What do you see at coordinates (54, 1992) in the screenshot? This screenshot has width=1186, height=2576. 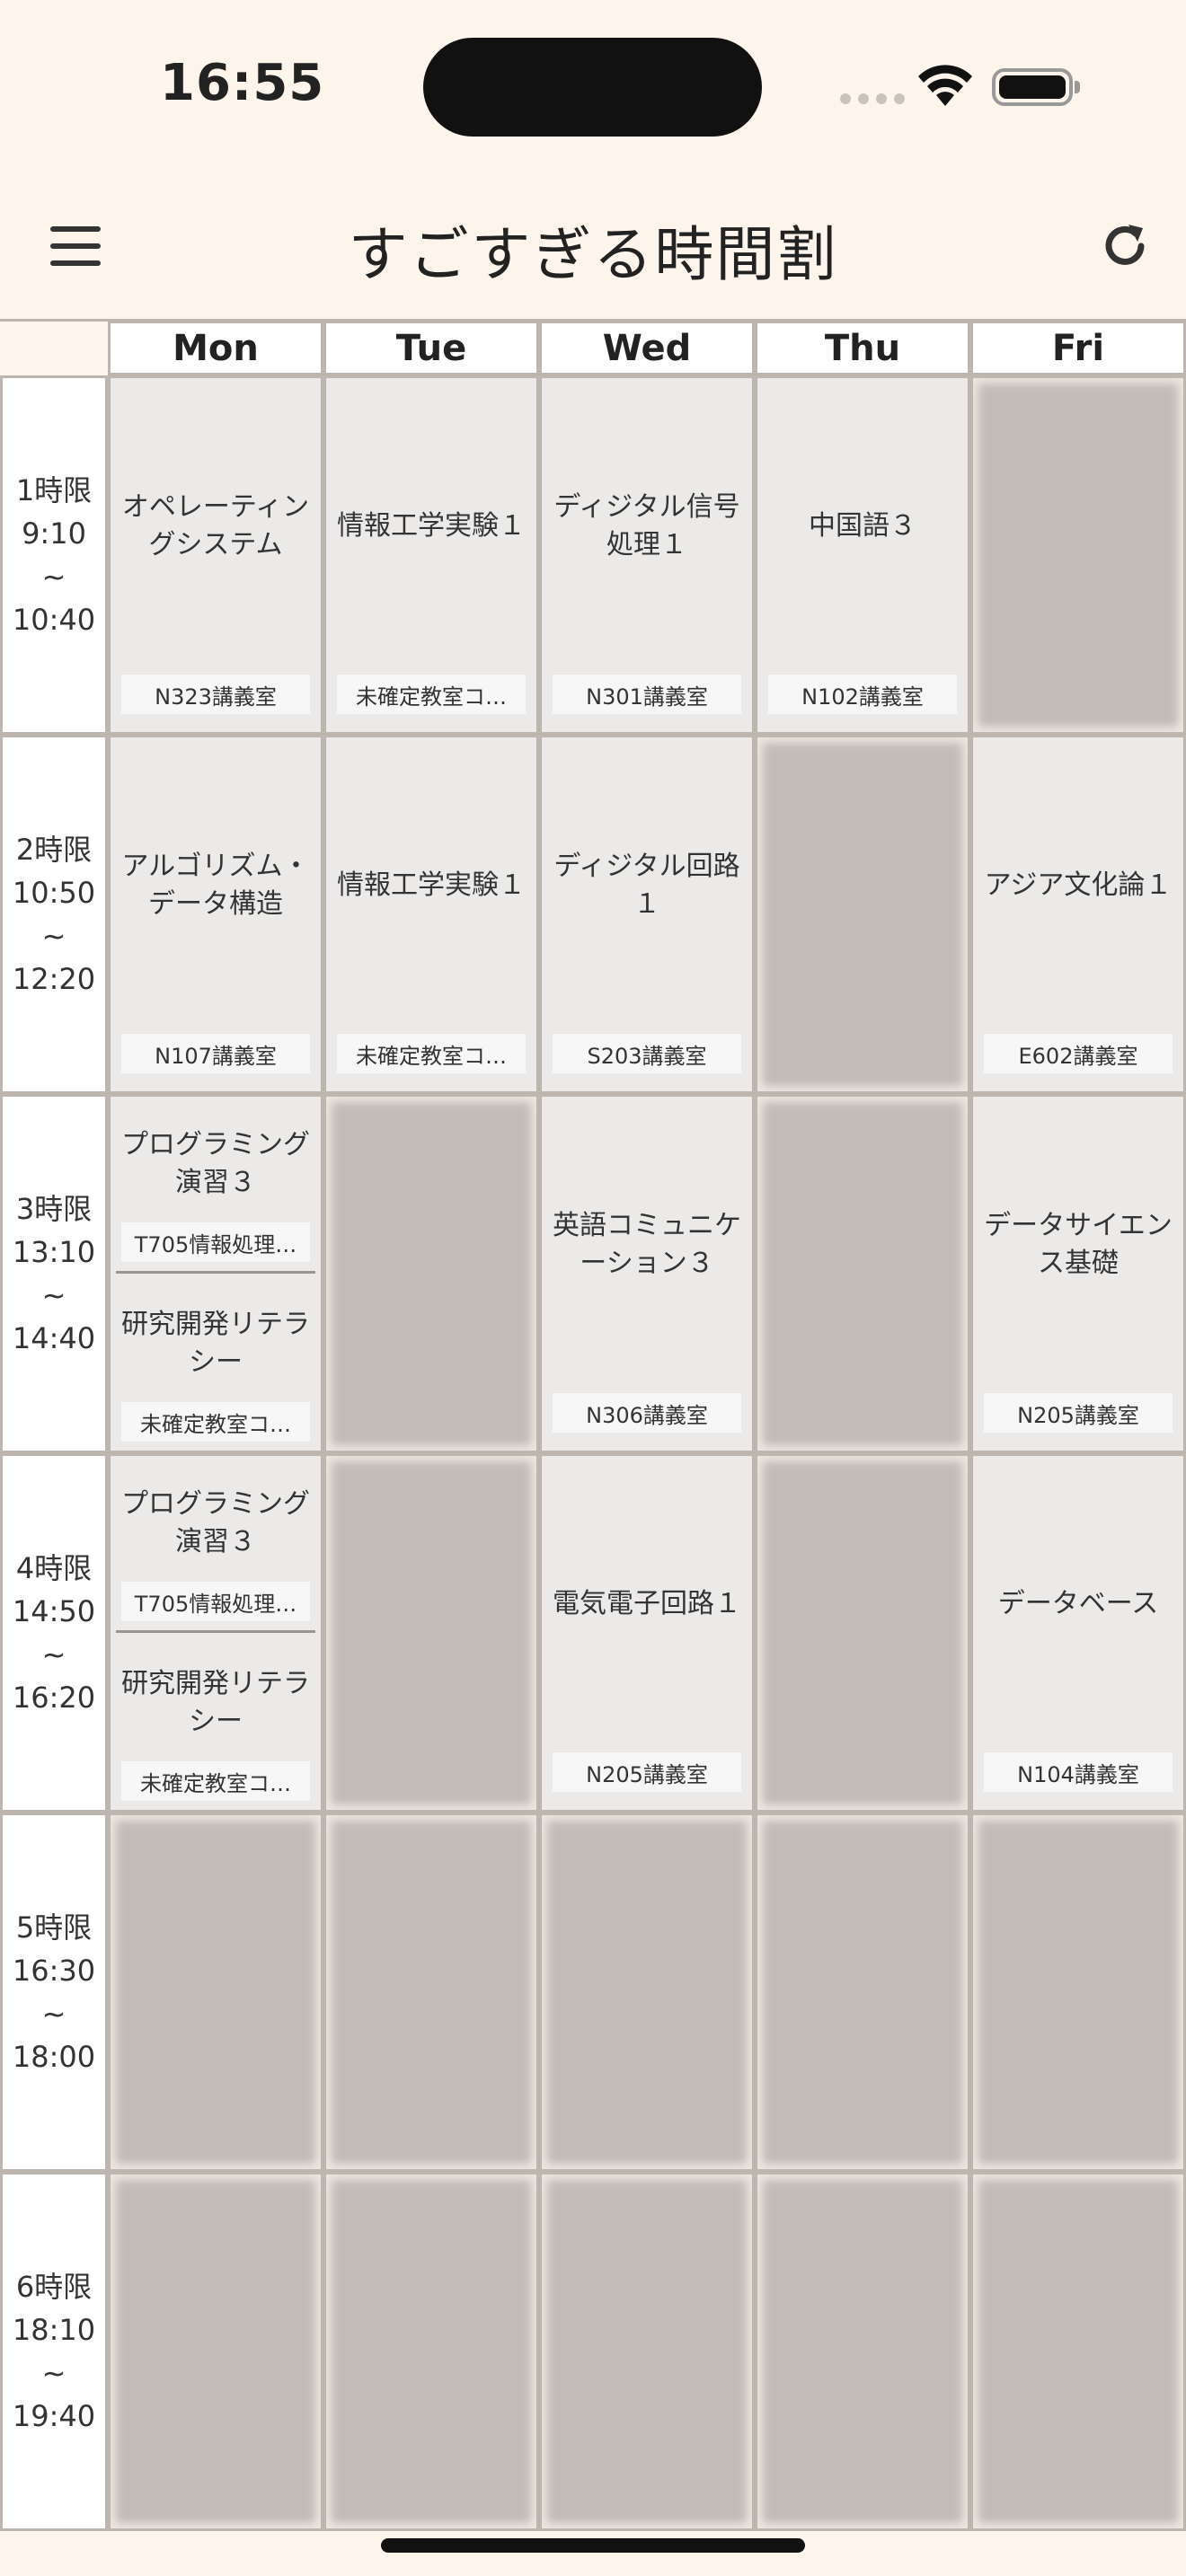 I see `period-label-5: 5時限 16:30 ~18:00` at bounding box center [54, 1992].